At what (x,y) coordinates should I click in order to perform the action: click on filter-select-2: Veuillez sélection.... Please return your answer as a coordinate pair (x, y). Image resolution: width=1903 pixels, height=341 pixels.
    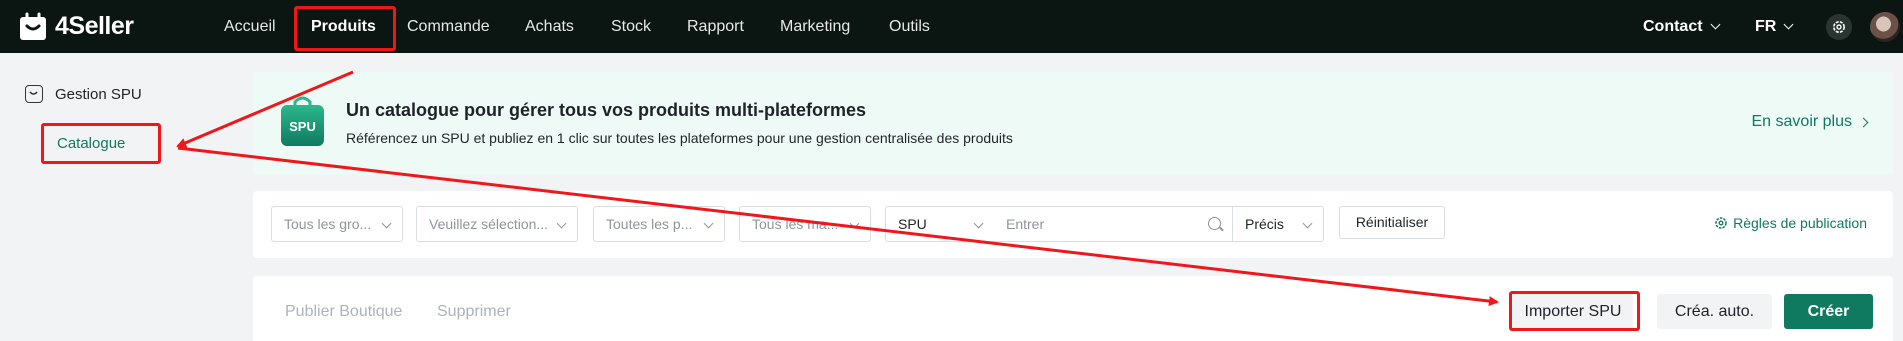
    Looking at the image, I should click on (497, 224).